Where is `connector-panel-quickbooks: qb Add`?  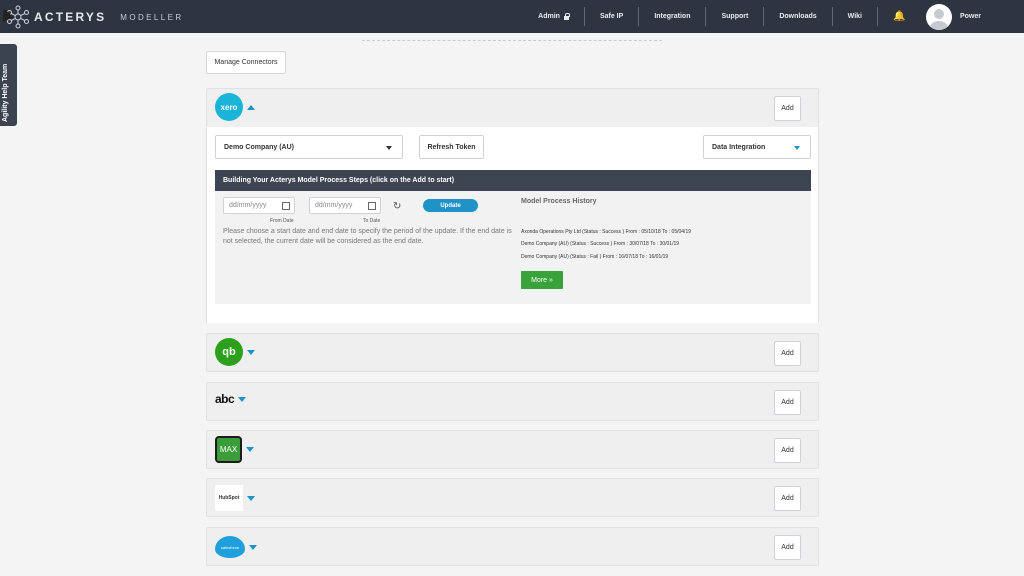
connector-panel-quickbooks: qb Add is located at coordinates (512, 352).